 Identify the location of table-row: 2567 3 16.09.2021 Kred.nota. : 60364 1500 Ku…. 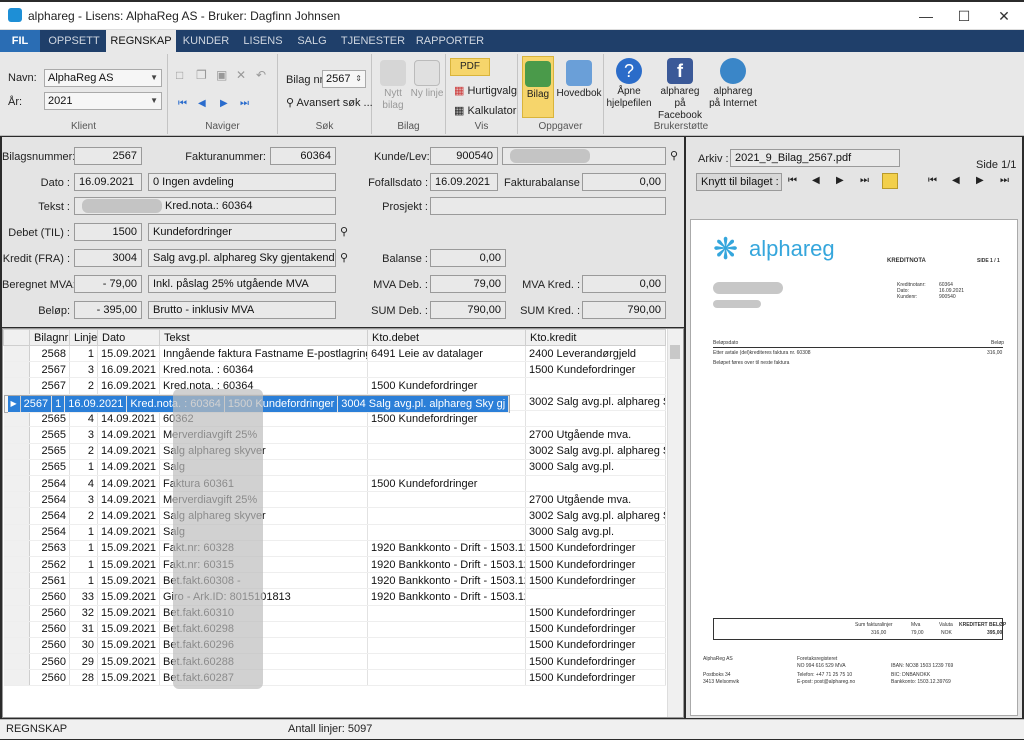
(334, 370).